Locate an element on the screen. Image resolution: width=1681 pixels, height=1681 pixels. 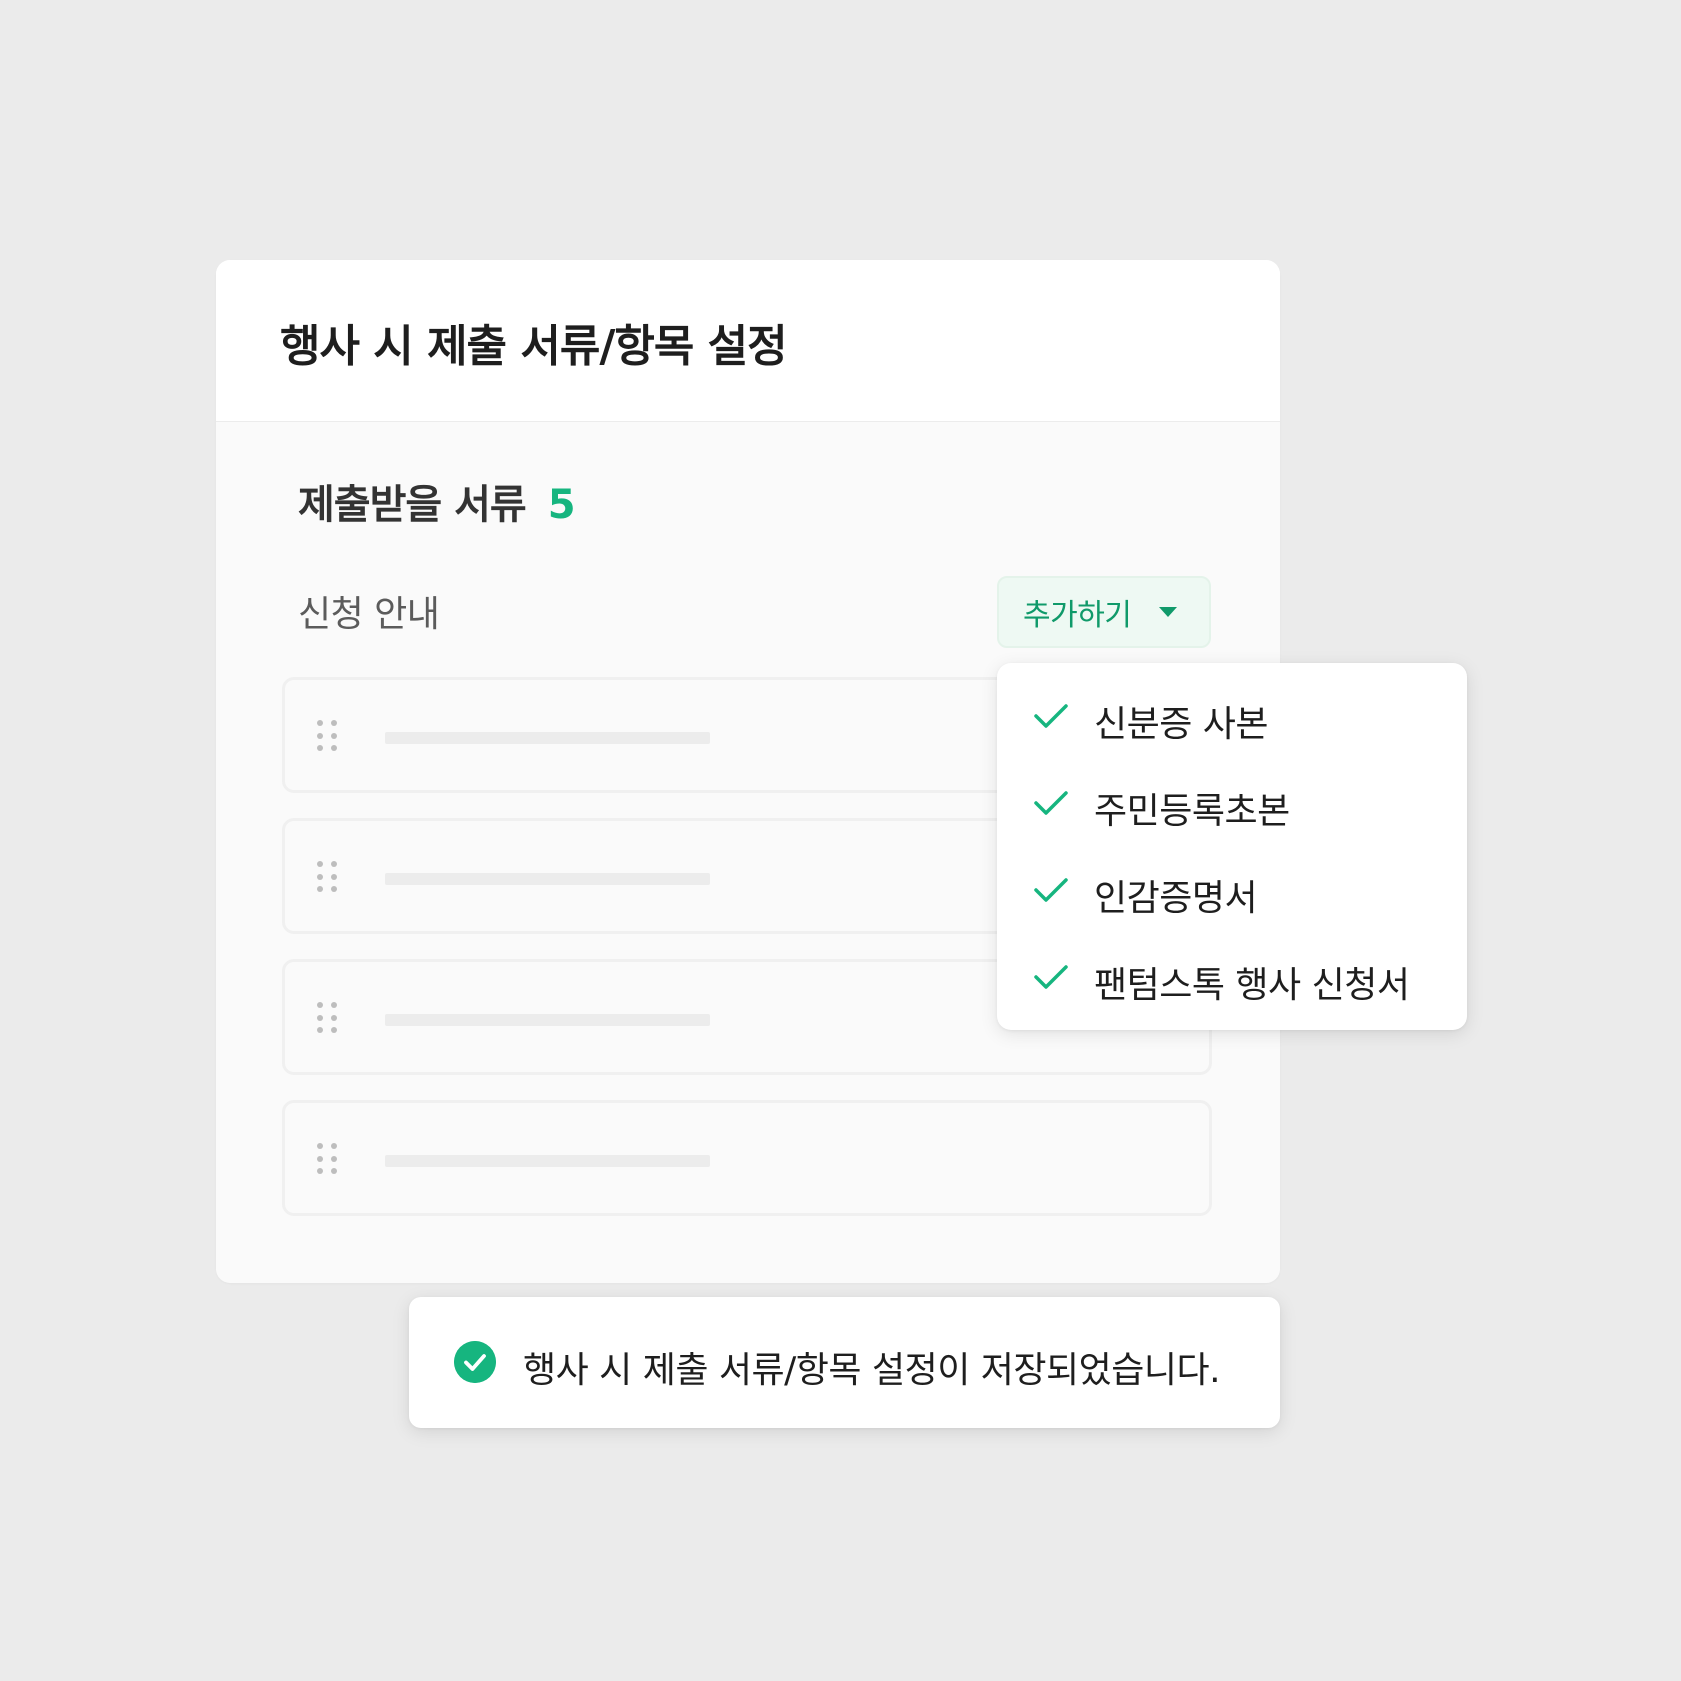
add-dropdown-button: 추가하기 is located at coordinates (1104, 612).